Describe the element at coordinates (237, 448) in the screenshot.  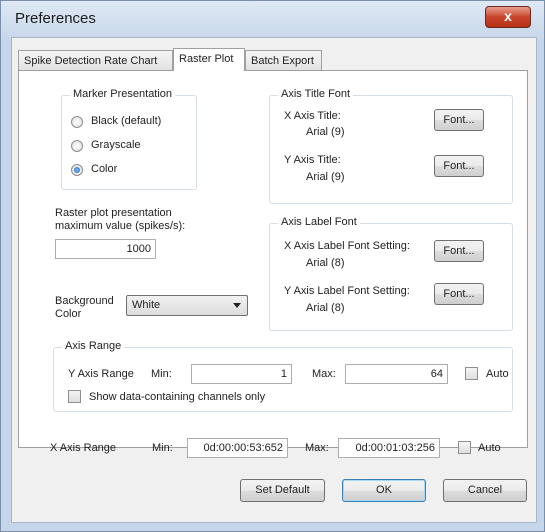
I see `x-min-input: 0d:00:00:53:652` at that location.